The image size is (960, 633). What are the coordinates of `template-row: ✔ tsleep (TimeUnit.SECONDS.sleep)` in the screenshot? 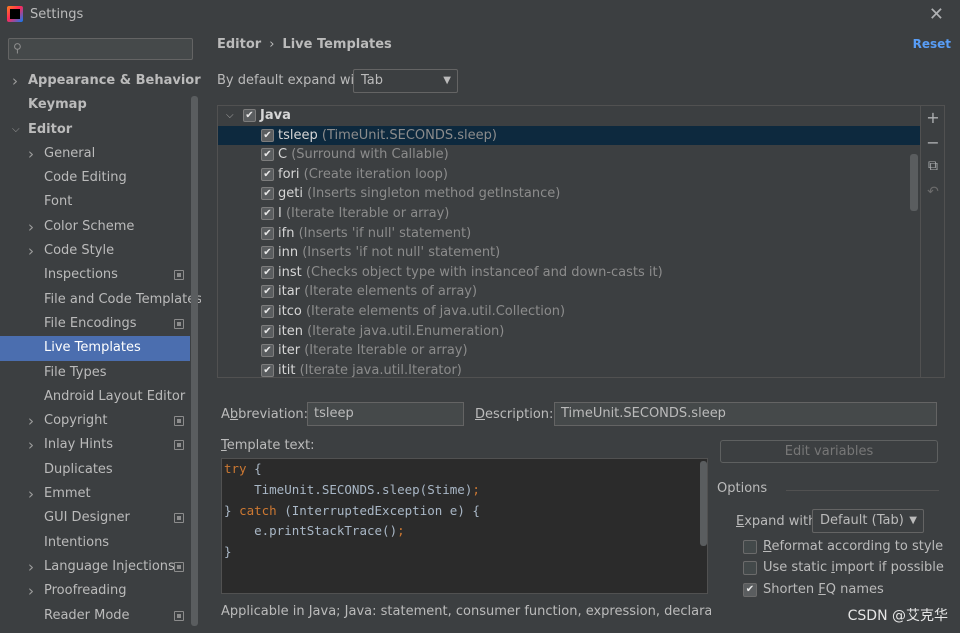 It's located at (569, 135).